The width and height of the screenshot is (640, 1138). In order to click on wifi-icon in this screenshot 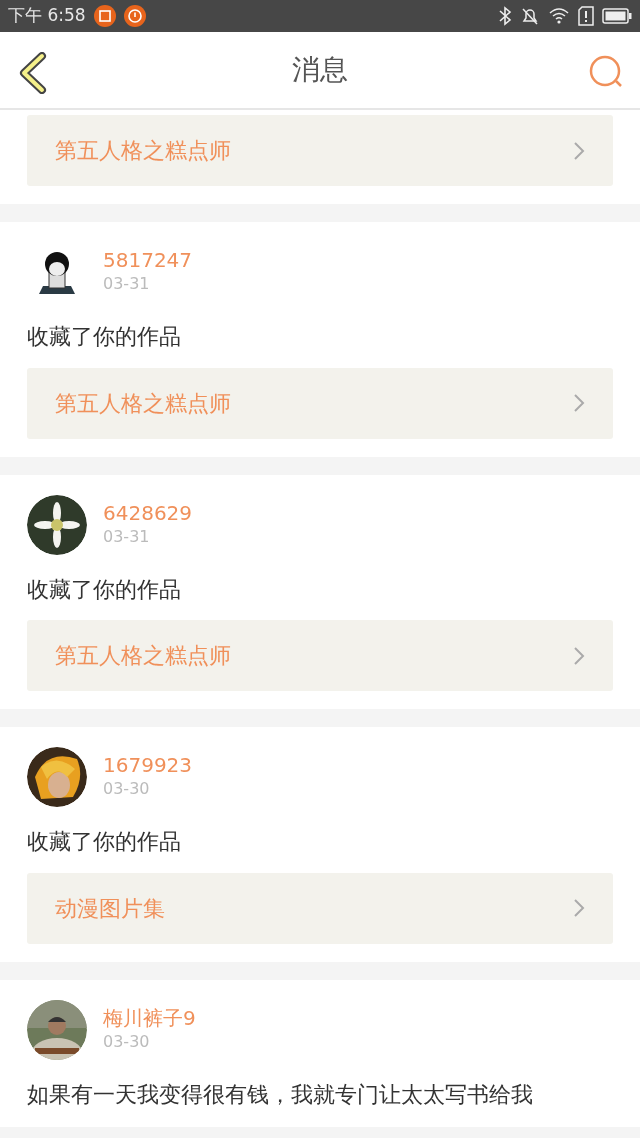, I will do `click(559, 16)`.